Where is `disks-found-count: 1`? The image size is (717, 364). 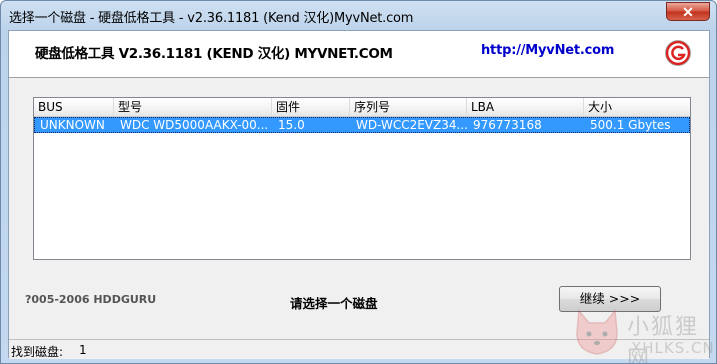 disks-found-count: 1 is located at coordinates (83, 350).